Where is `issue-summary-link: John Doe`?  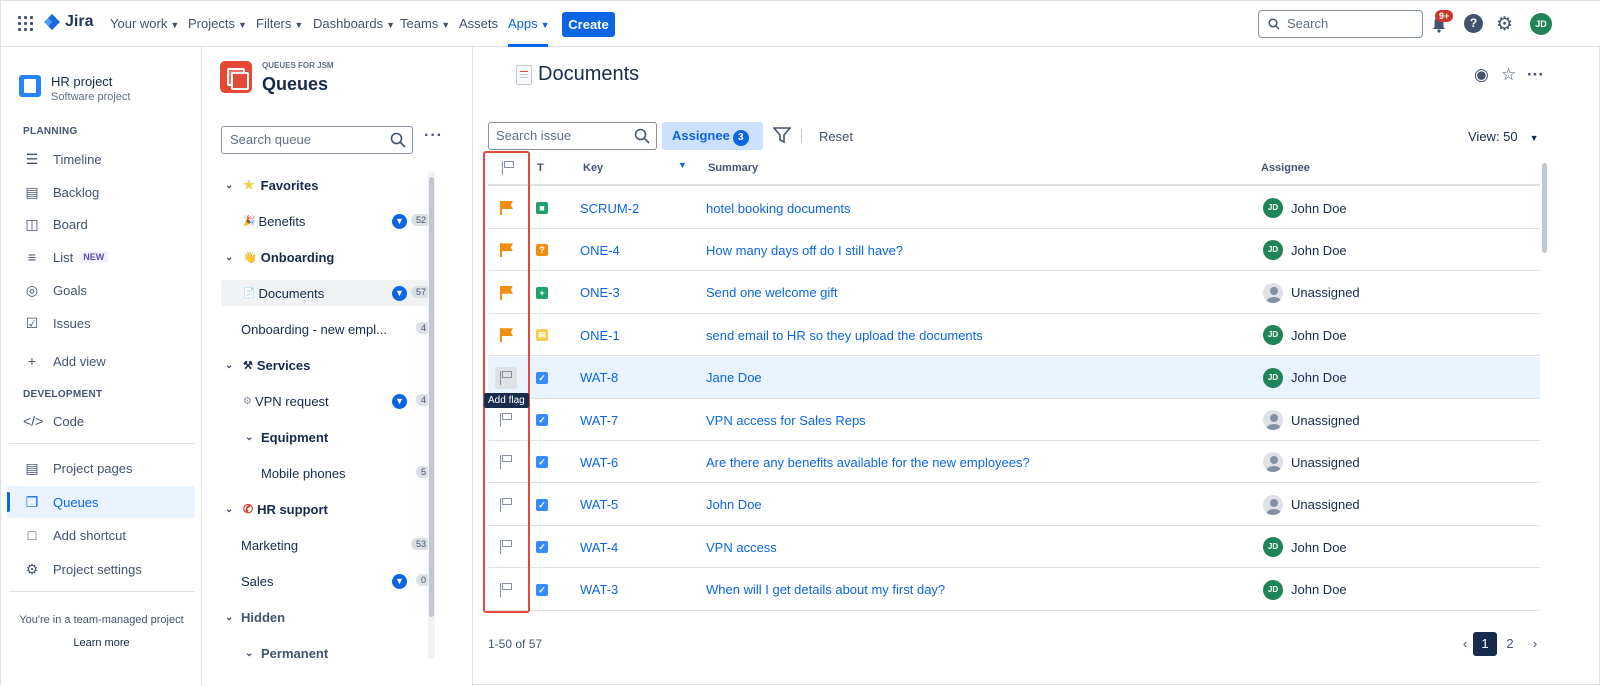
issue-summary-link: John Doe is located at coordinates (734, 505).